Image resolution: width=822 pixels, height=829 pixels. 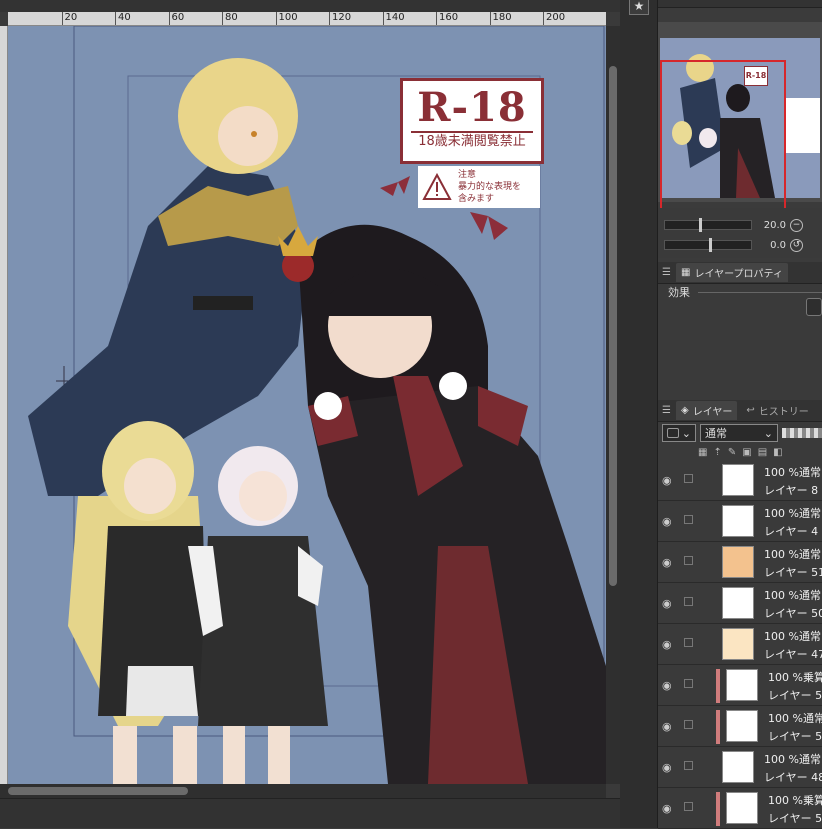 I want to click on lock-transparency-icon: ▤, so click(x=762, y=452).